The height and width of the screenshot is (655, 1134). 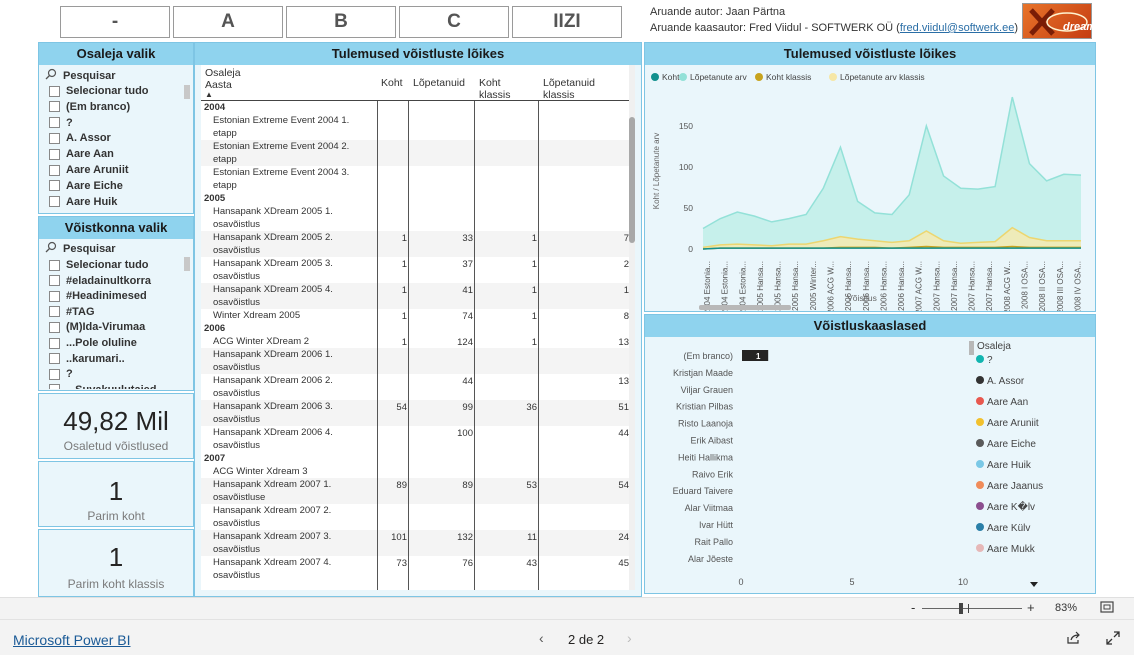 What do you see at coordinates (990, 360) in the screenshot?
I see `legend-item: ?` at bounding box center [990, 360].